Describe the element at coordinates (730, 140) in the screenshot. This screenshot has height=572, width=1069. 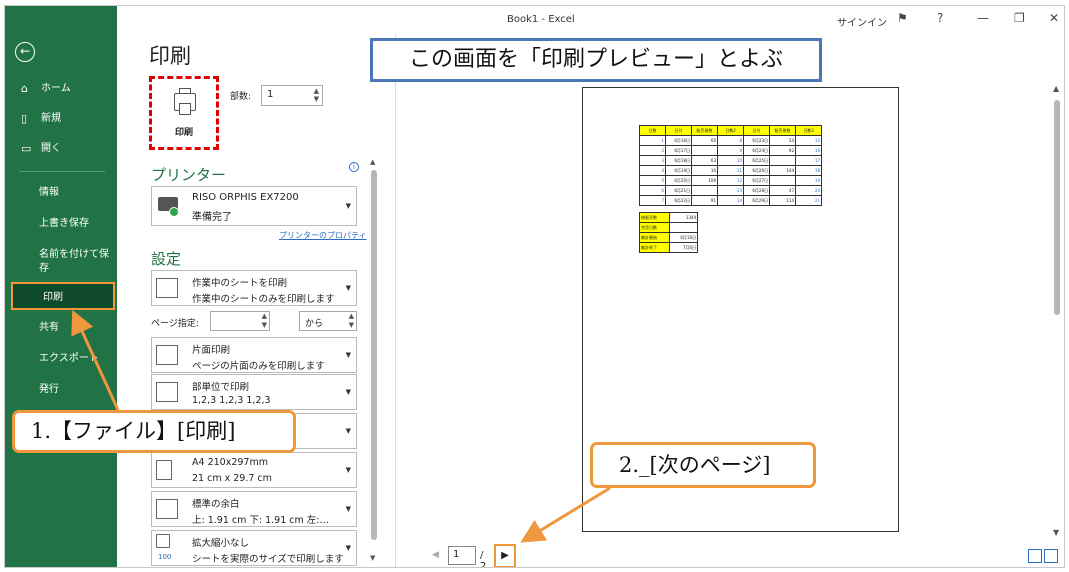
I see `table-row: 1 6月16日 60 8 6月23日 54 15` at that location.